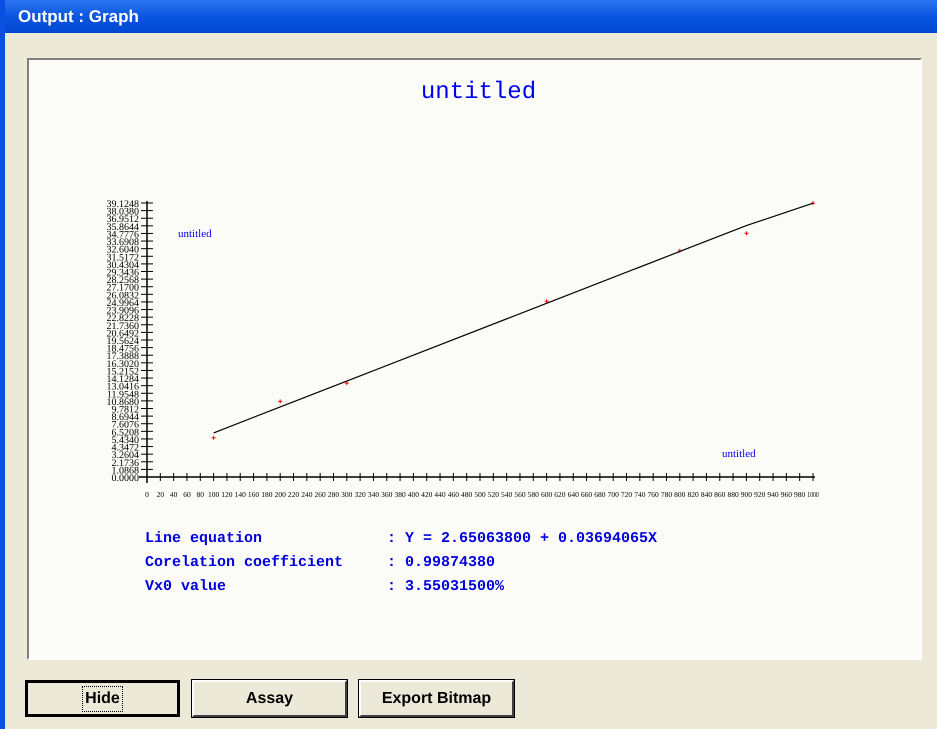  What do you see at coordinates (102, 698) in the screenshot?
I see `dialog-button: Hide` at bounding box center [102, 698].